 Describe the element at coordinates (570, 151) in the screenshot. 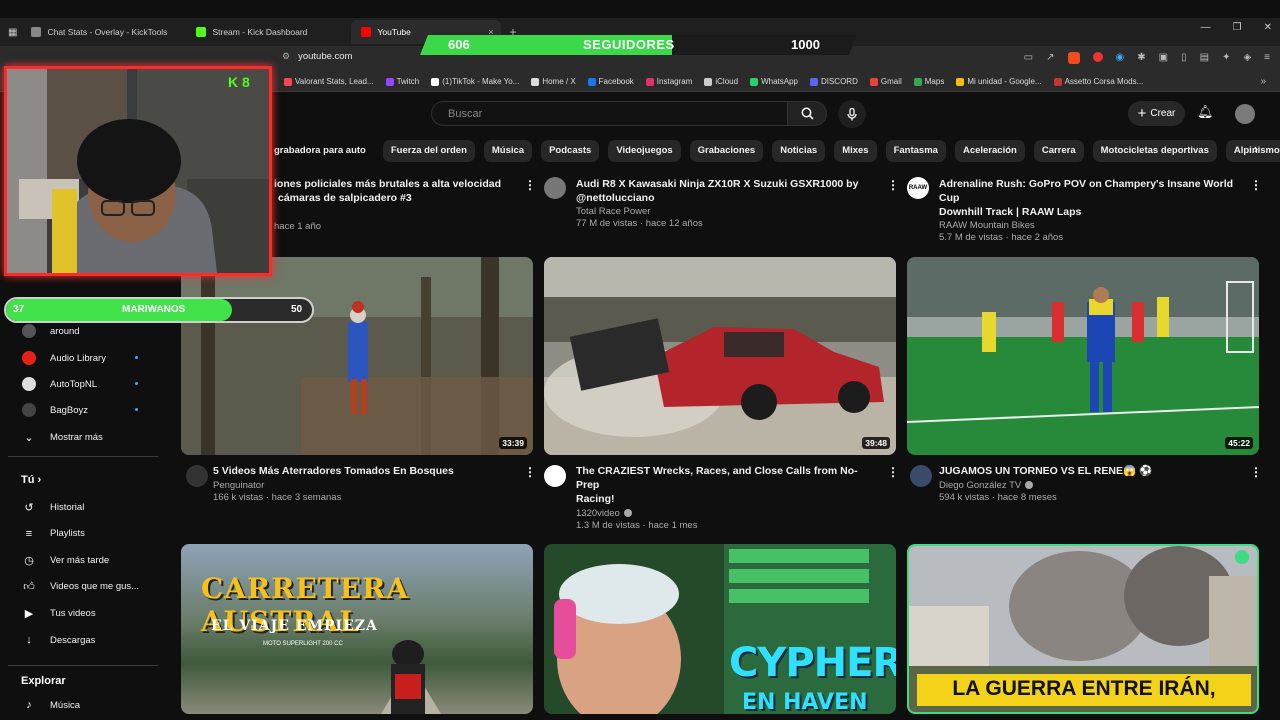

I see `filter-chip: Podcasts` at that location.